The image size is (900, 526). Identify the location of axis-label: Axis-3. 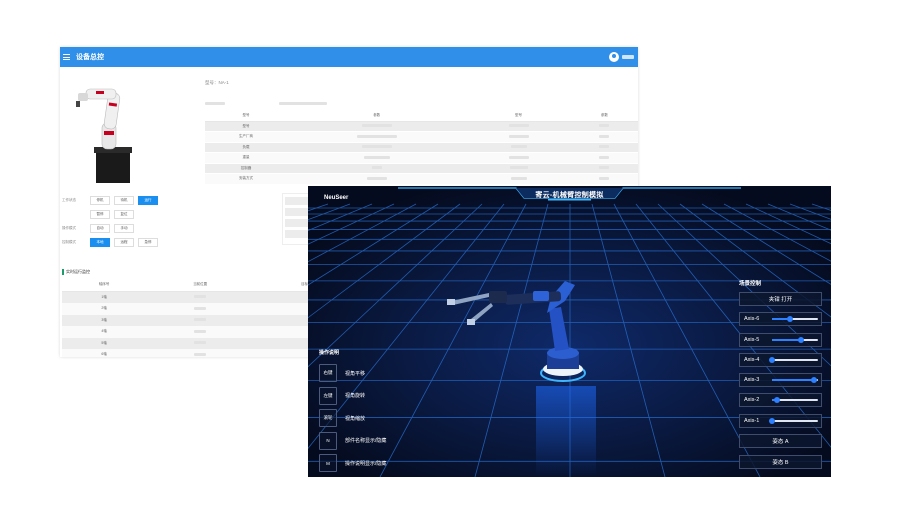
(752, 380).